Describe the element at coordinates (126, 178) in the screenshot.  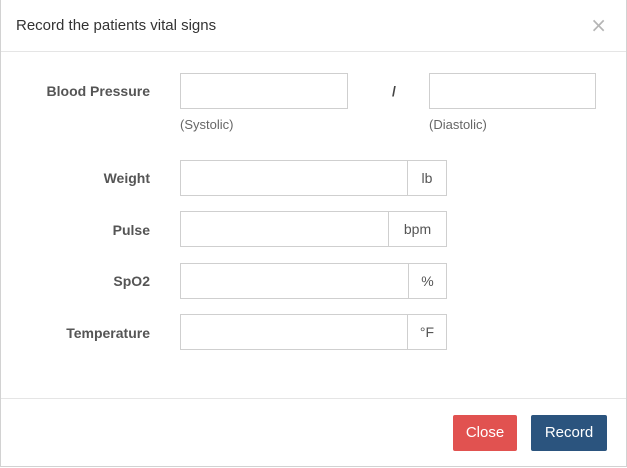
I see `weight-label: Weight` at that location.